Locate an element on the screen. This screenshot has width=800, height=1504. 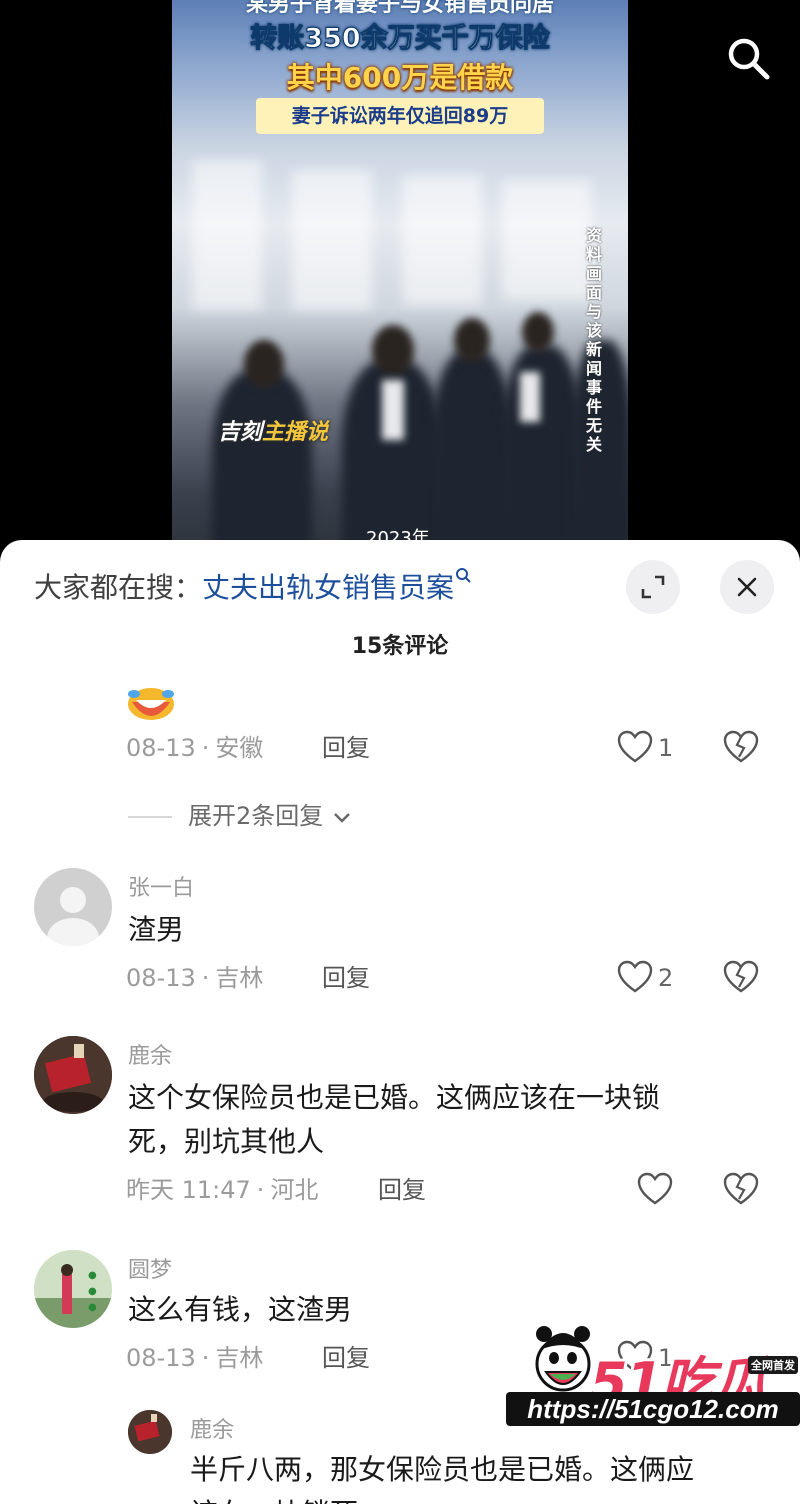
channel-logo: 吉刻主播说 is located at coordinates (273, 430).